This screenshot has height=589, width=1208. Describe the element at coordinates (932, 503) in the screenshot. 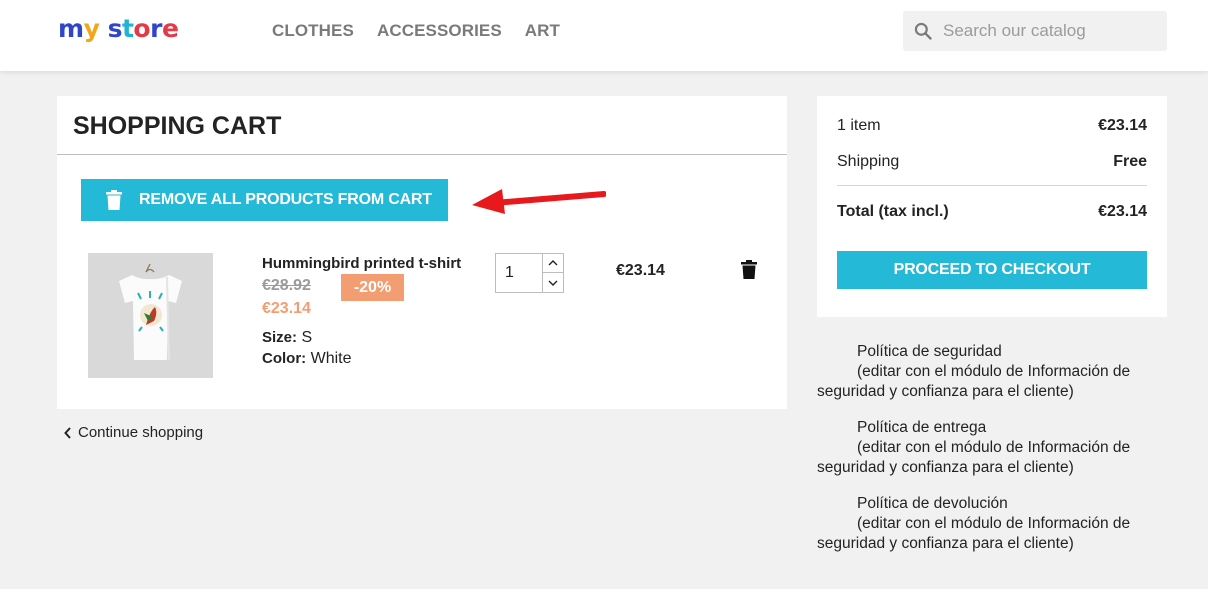

I see `reassurance-title: Política de devolución` at that location.